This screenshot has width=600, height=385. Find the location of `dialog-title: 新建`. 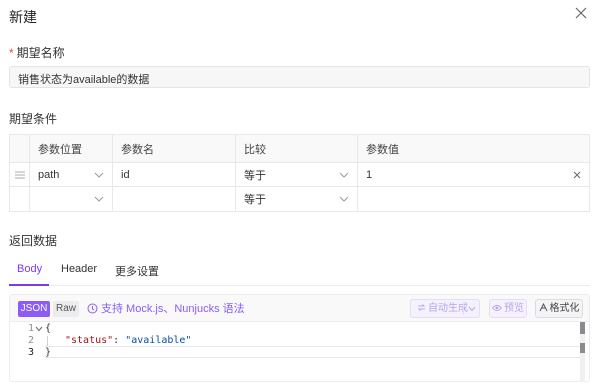

dialog-title: 新建 is located at coordinates (23, 17).